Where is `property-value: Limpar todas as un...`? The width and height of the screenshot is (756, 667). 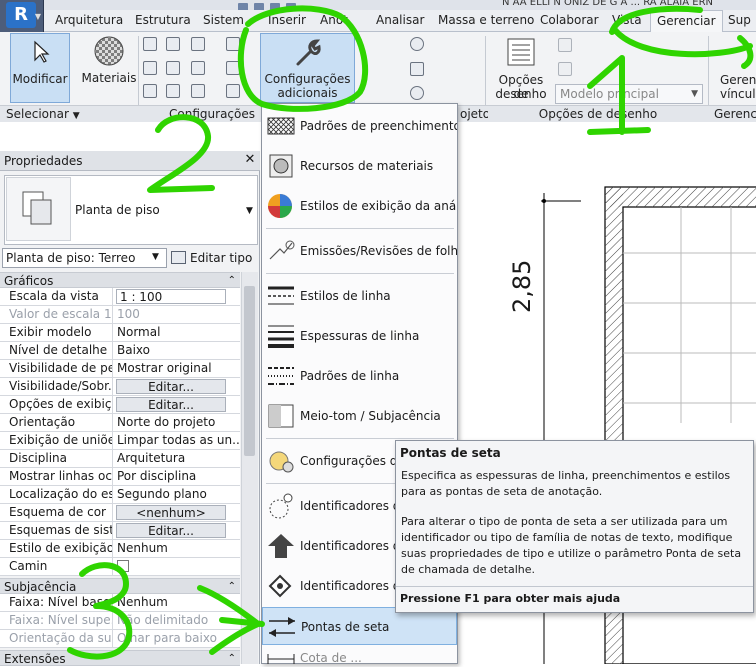 property-value: Limpar todas as un... is located at coordinates (177, 440).